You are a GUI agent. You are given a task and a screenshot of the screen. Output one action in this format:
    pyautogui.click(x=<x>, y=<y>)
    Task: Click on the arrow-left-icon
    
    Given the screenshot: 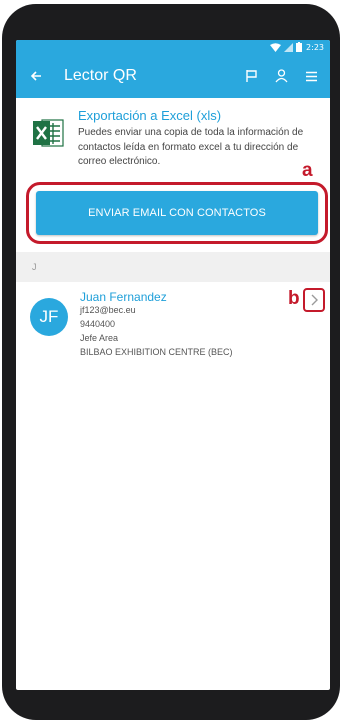 What is the action you would take?
    pyautogui.click(x=35, y=76)
    